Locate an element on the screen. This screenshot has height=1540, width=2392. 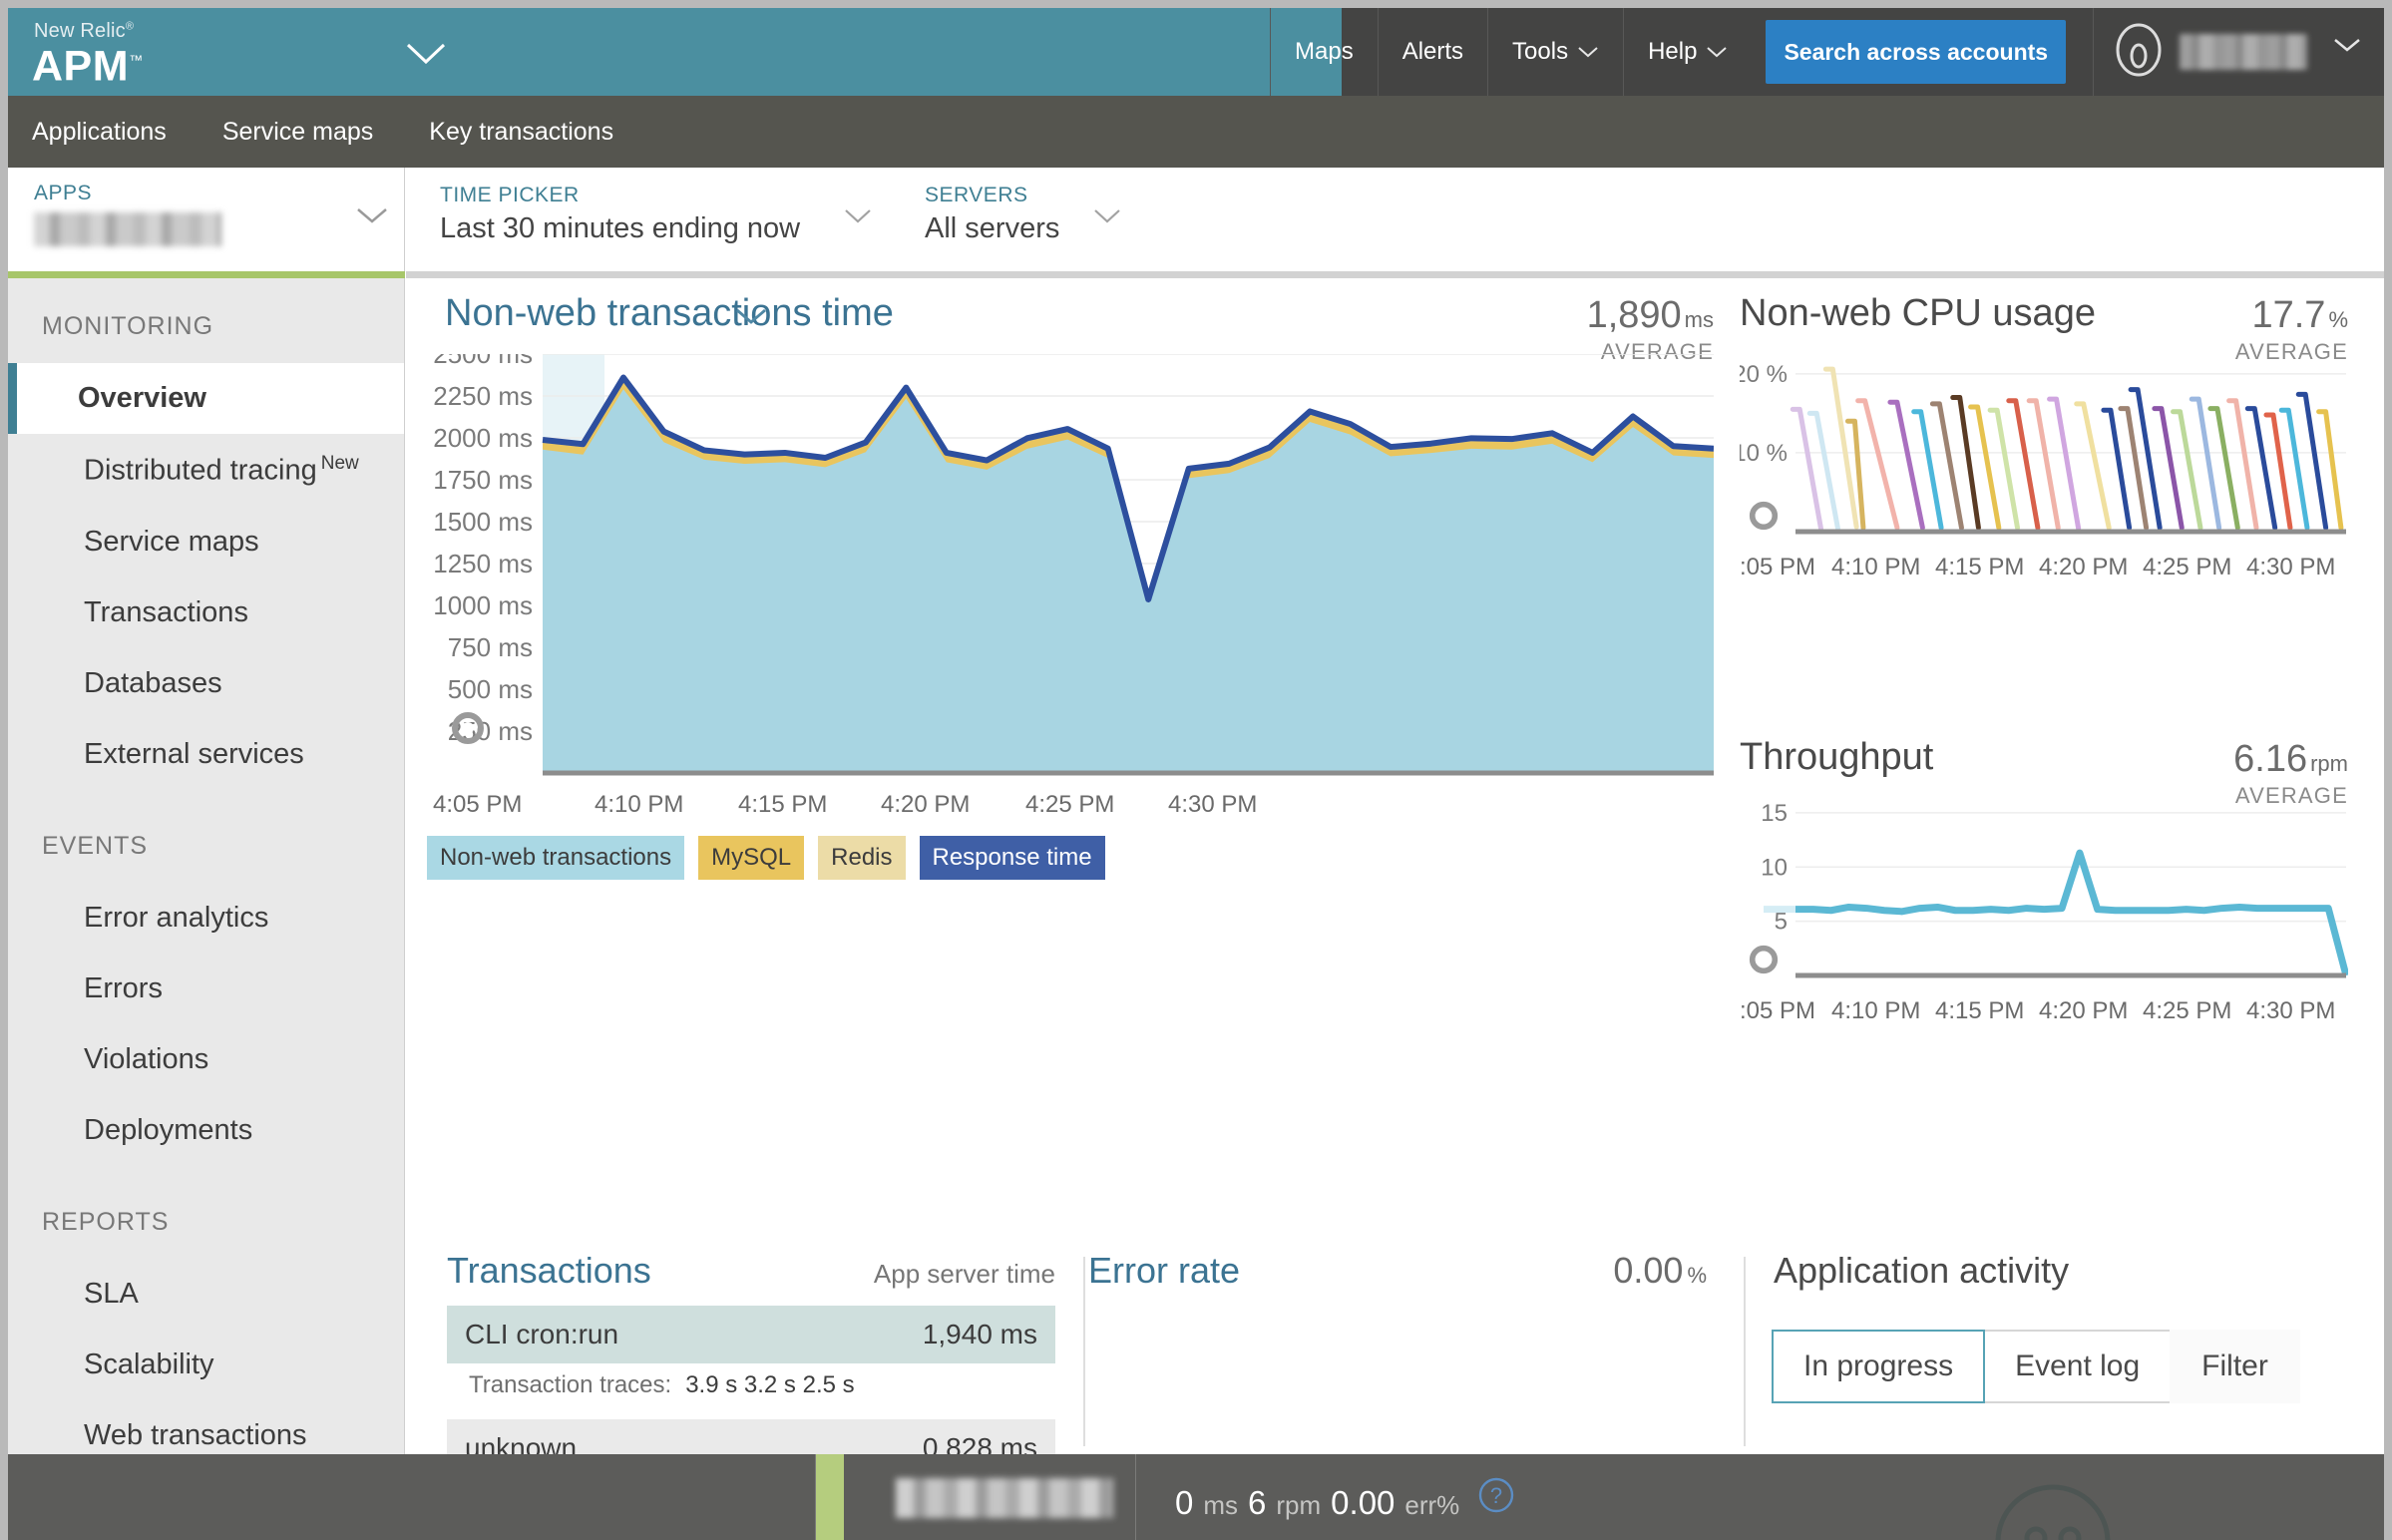
svg-text: 500 ms is located at coordinates (490, 689).